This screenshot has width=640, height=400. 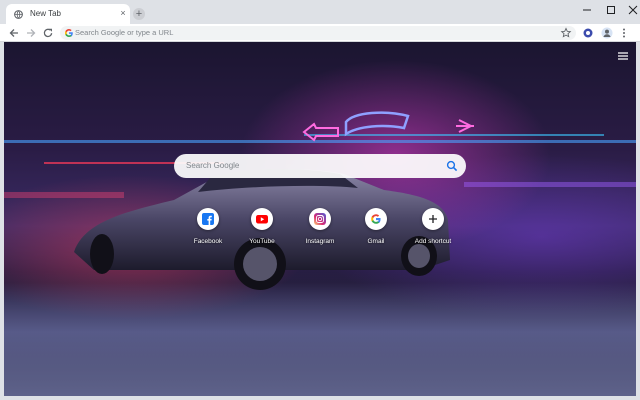 What do you see at coordinates (588, 33) in the screenshot?
I see `extension-icon` at bounding box center [588, 33].